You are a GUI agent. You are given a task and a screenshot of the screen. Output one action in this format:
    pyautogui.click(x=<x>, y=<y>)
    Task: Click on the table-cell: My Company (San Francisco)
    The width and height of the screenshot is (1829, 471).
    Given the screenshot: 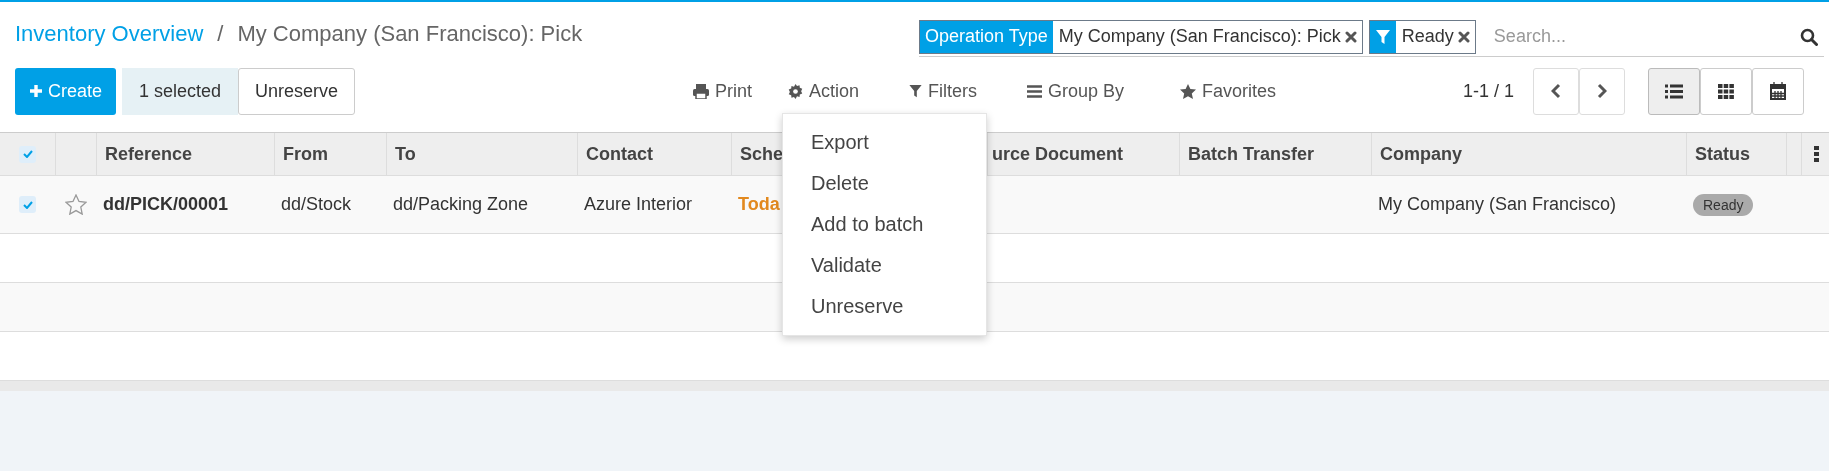 What is the action you would take?
    pyautogui.click(x=1497, y=204)
    